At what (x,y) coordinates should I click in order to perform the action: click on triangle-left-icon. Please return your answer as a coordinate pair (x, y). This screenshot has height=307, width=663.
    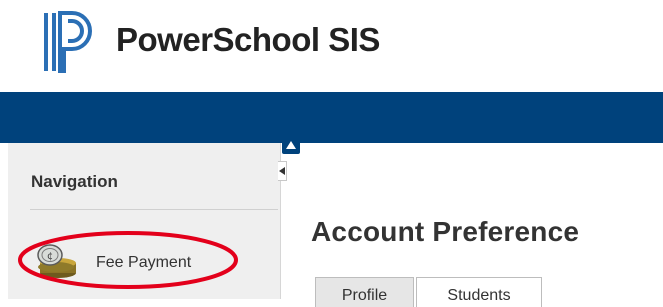
    Looking at the image, I should click on (282, 171).